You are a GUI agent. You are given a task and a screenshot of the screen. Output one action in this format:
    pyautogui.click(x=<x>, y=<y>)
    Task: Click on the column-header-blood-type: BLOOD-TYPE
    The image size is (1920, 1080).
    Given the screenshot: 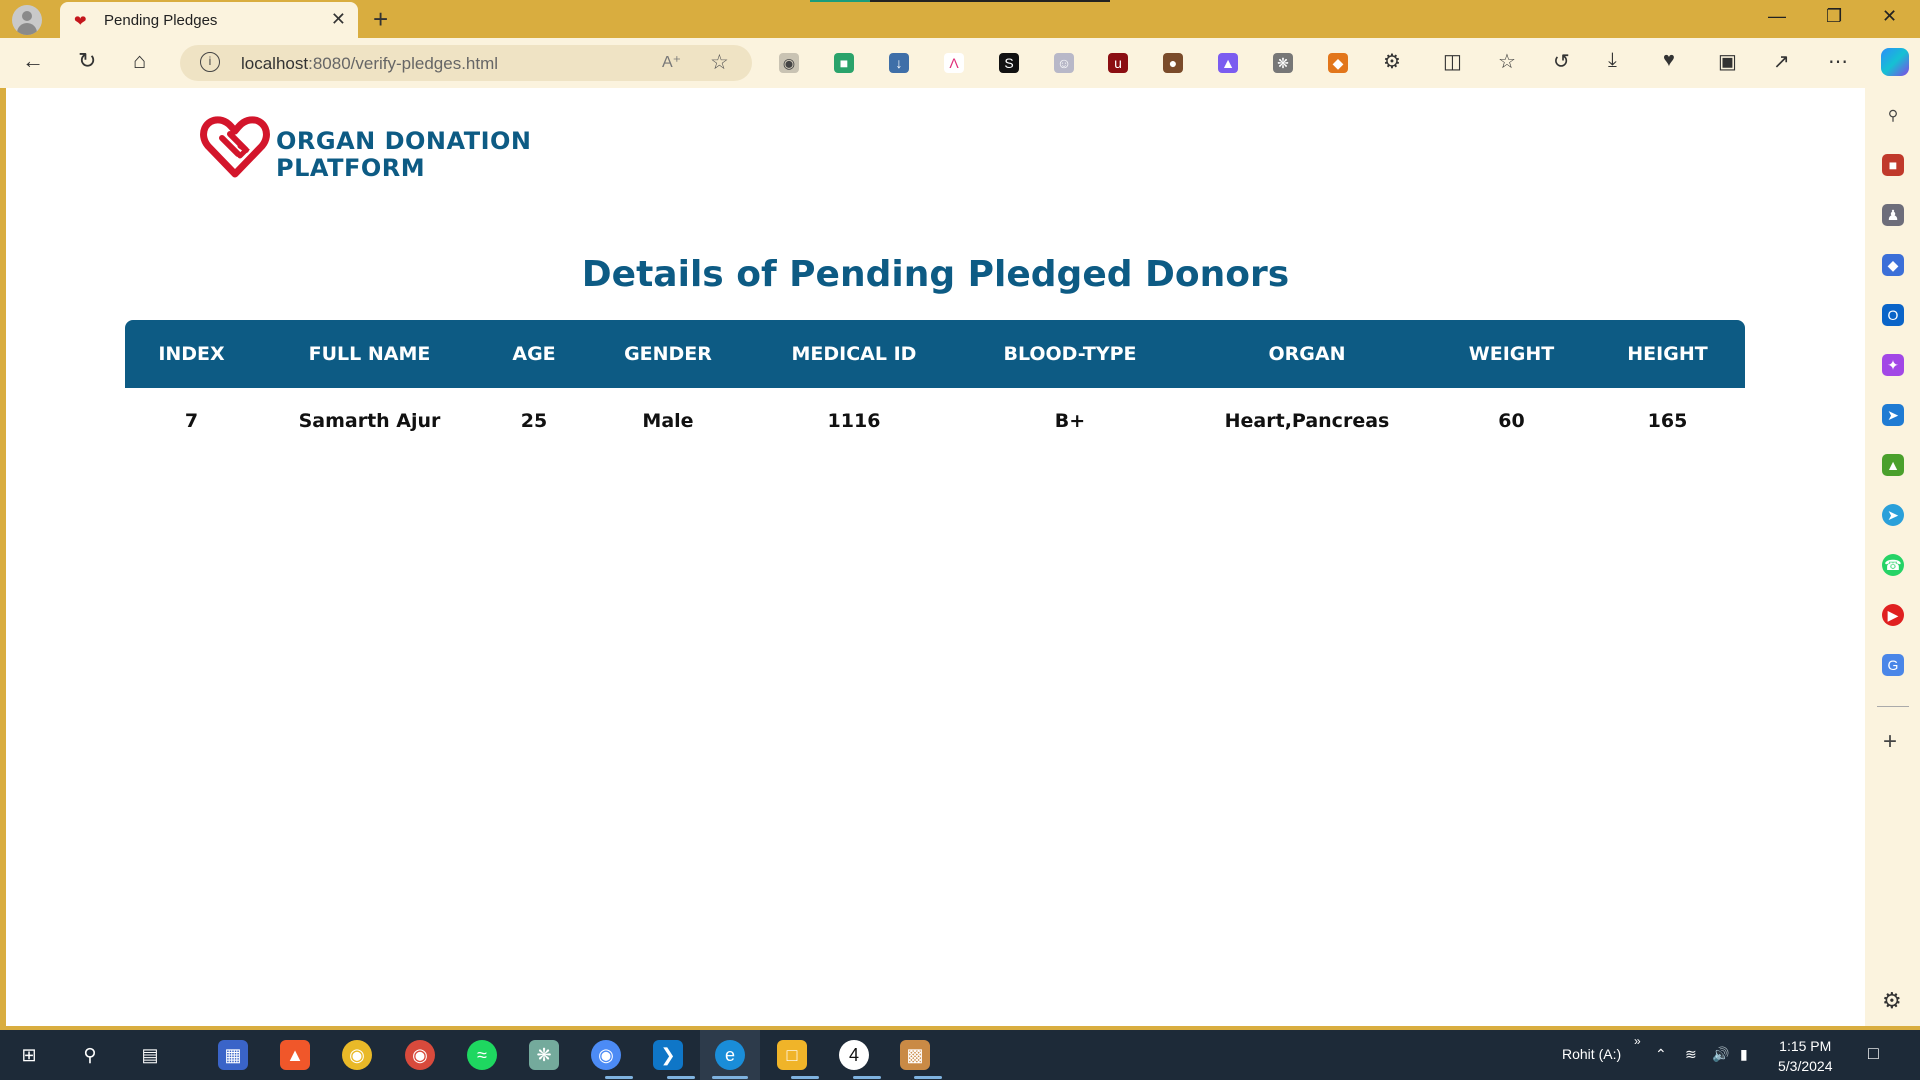 What is the action you would take?
    pyautogui.click(x=1070, y=354)
    